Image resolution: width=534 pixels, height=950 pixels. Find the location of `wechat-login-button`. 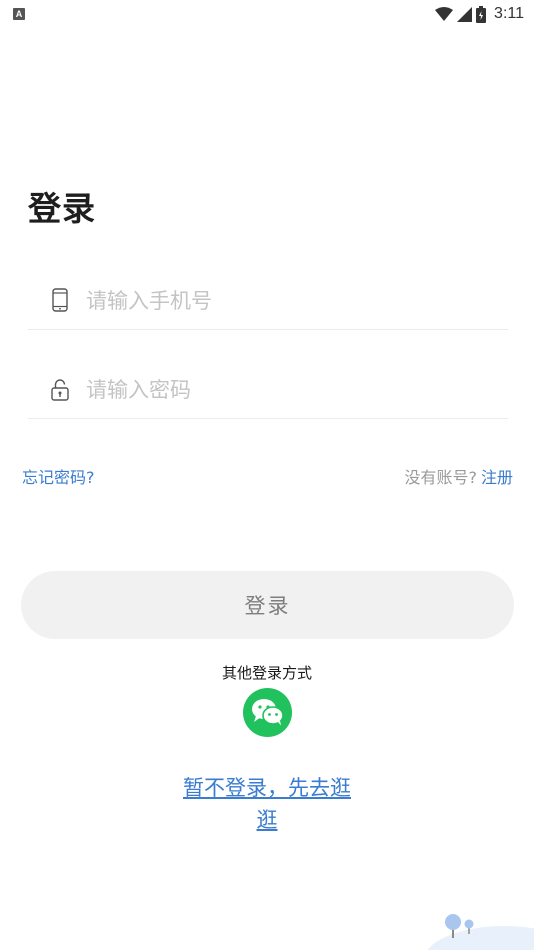

wechat-login-button is located at coordinates (267, 712).